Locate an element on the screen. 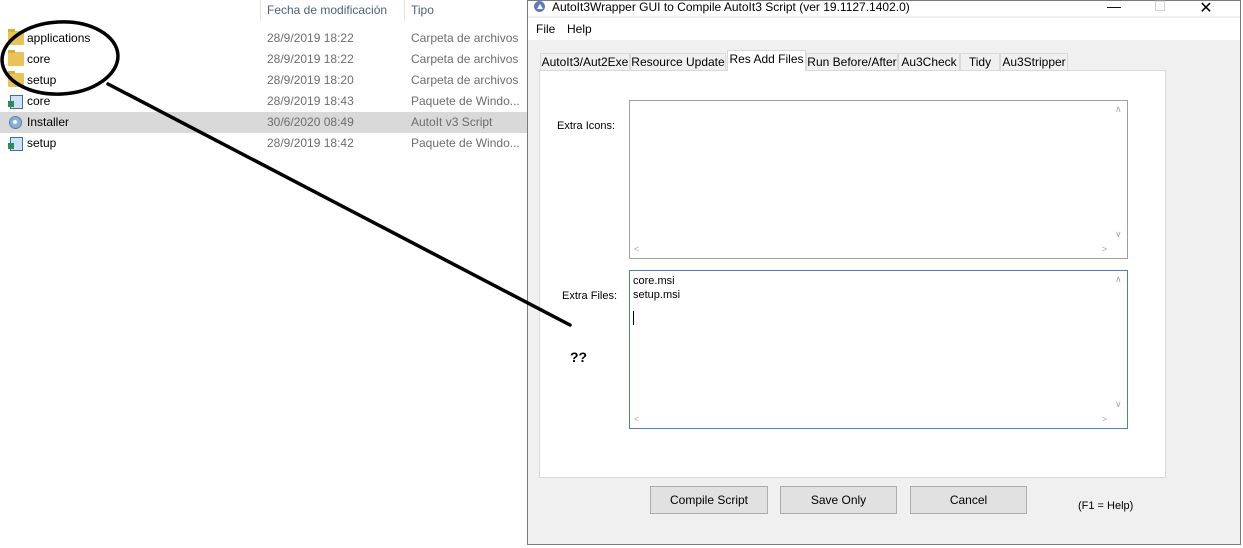 Image resolution: width=1243 pixels, height=548 pixels. extra-files-label: Extra Files: is located at coordinates (590, 296).